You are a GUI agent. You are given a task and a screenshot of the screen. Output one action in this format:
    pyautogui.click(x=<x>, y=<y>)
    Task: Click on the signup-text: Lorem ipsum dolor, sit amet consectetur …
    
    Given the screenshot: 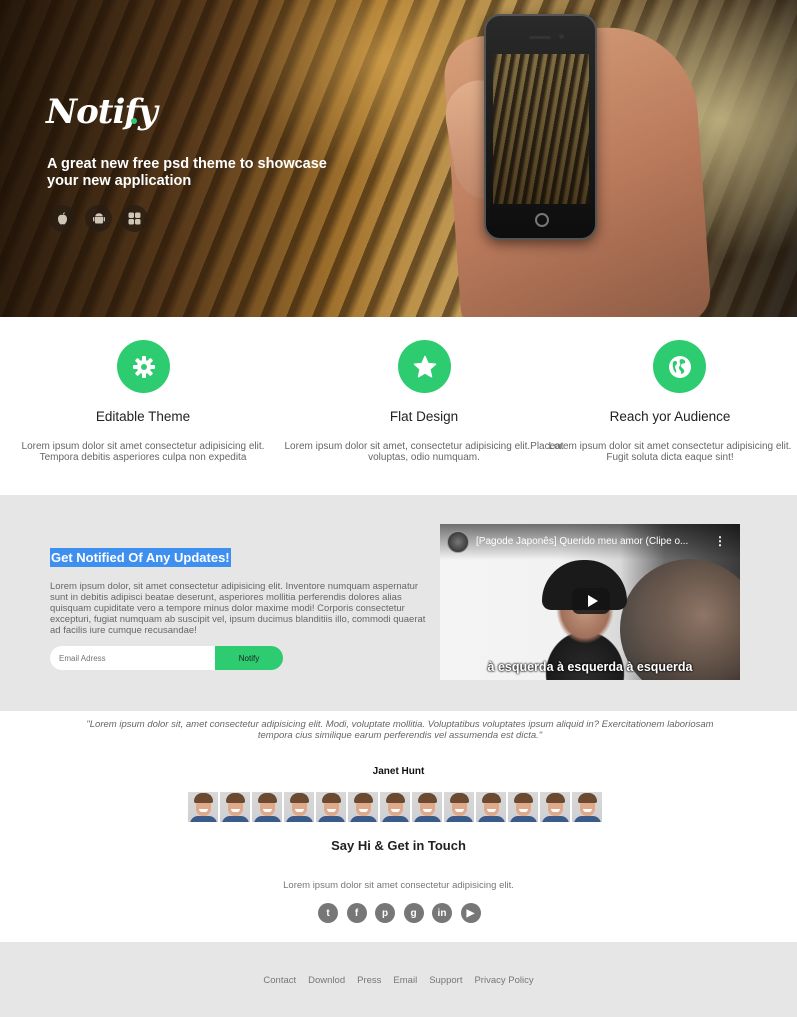 What is the action you would take?
    pyautogui.click(x=238, y=608)
    